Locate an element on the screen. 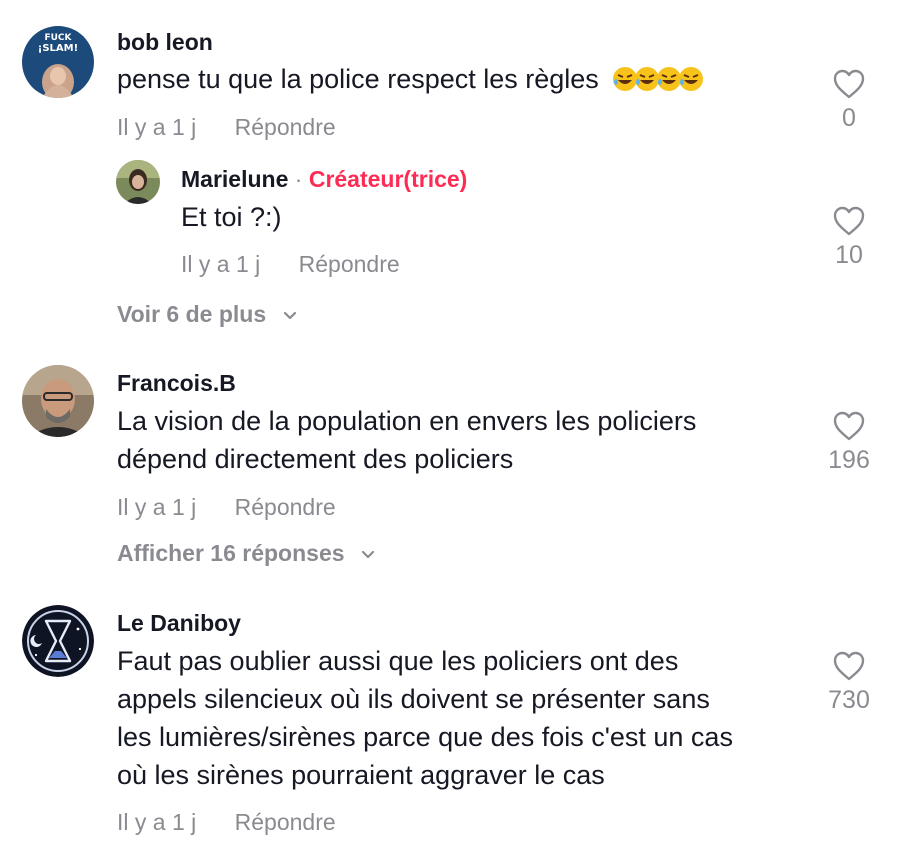 The image size is (914, 852). reply-username-row: Marielune · Créateur(trice) is located at coordinates (324, 179).